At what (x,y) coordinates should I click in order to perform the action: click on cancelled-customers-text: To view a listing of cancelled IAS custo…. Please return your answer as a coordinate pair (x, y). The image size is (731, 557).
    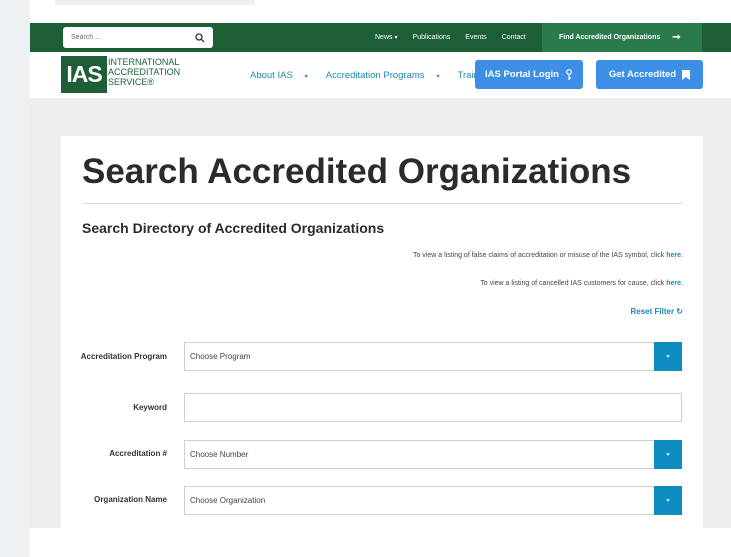
    Looking at the image, I should click on (572, 283).